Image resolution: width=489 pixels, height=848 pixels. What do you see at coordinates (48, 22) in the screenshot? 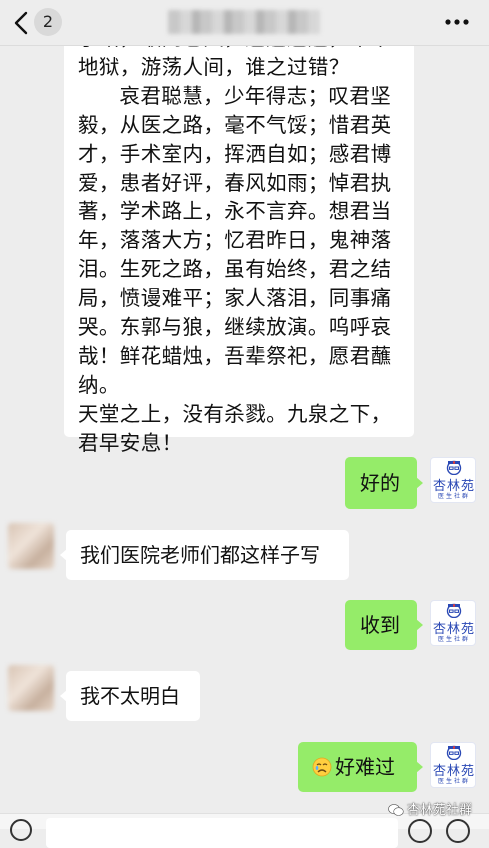
I see `unread-badge: 2` at bounding box center [48, 22].